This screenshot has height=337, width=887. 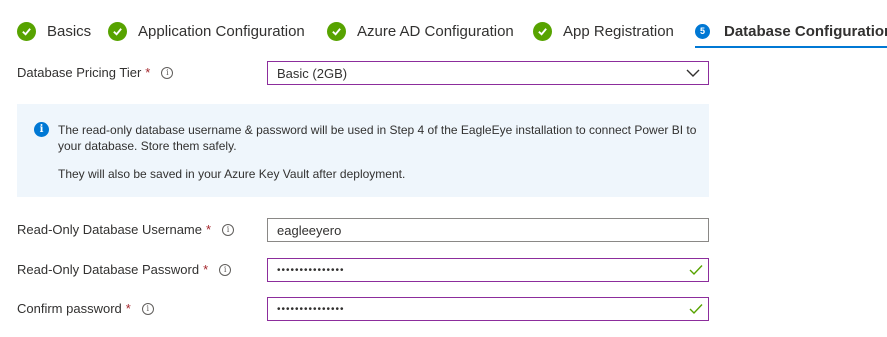 What do you see at coordinates (221, 31) in the screenshot?
I see `tab-label: Application Configuration` at bounding box center [221, 31].